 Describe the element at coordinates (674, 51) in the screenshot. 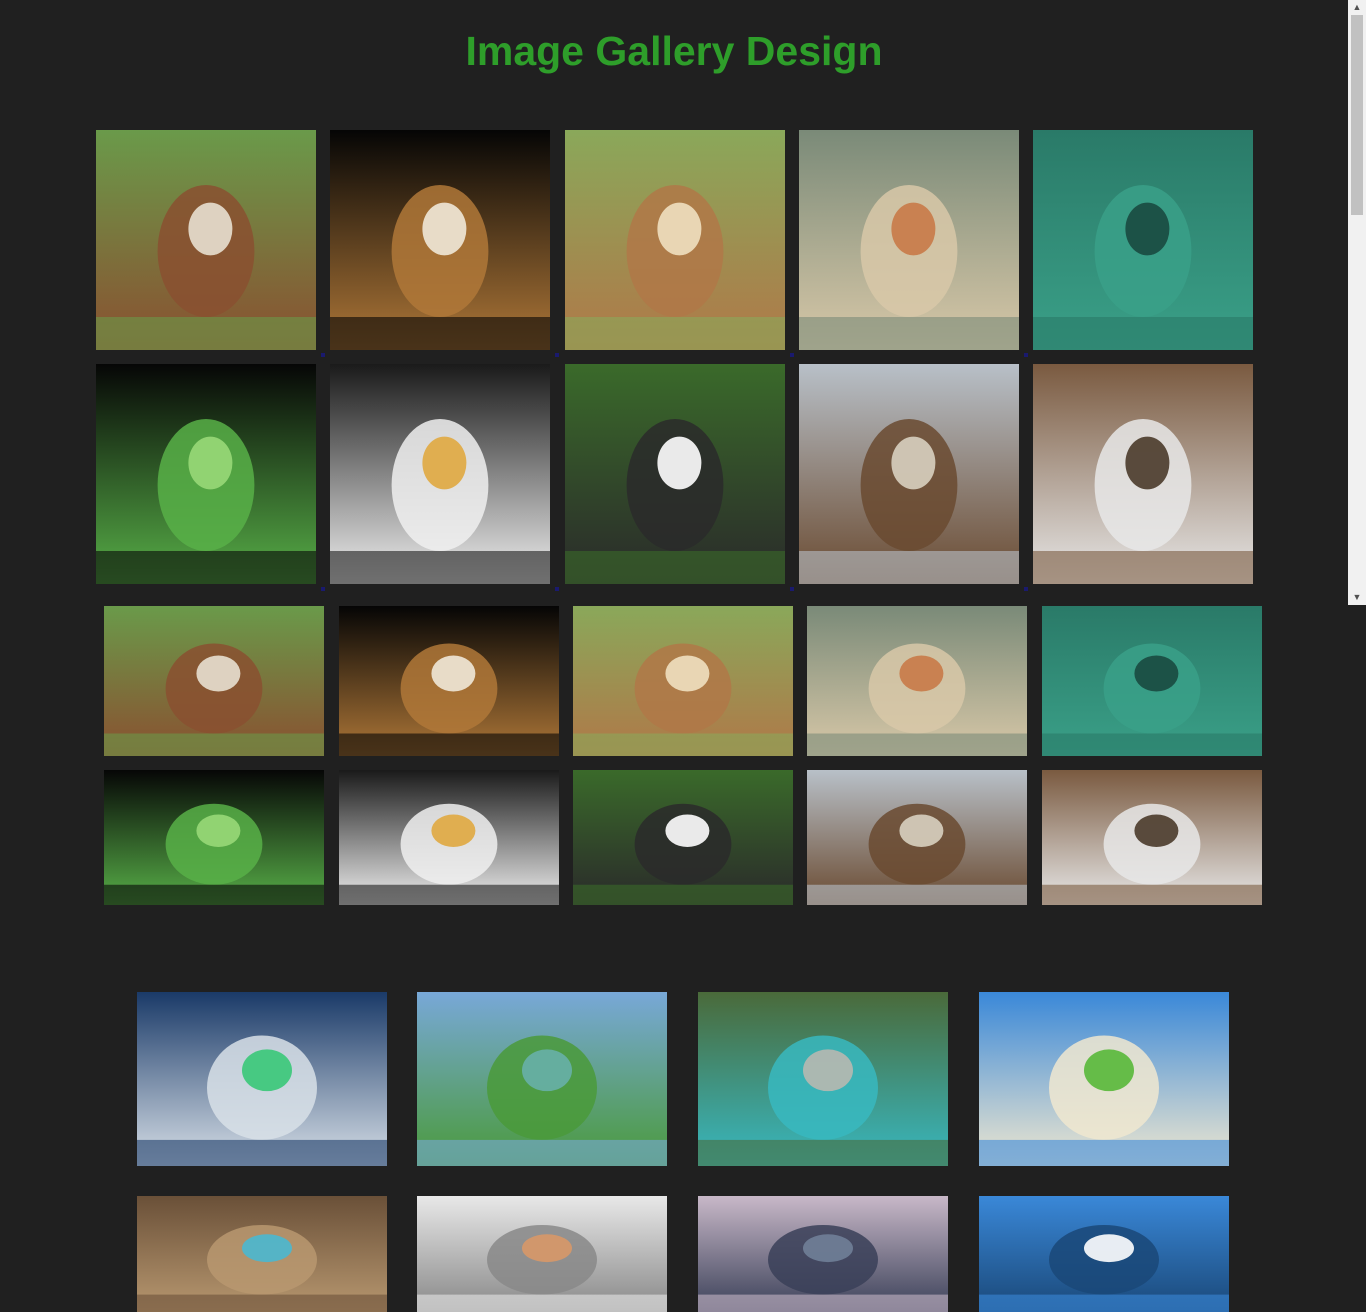

I see `page-title: Image Gallery Design` at that location.